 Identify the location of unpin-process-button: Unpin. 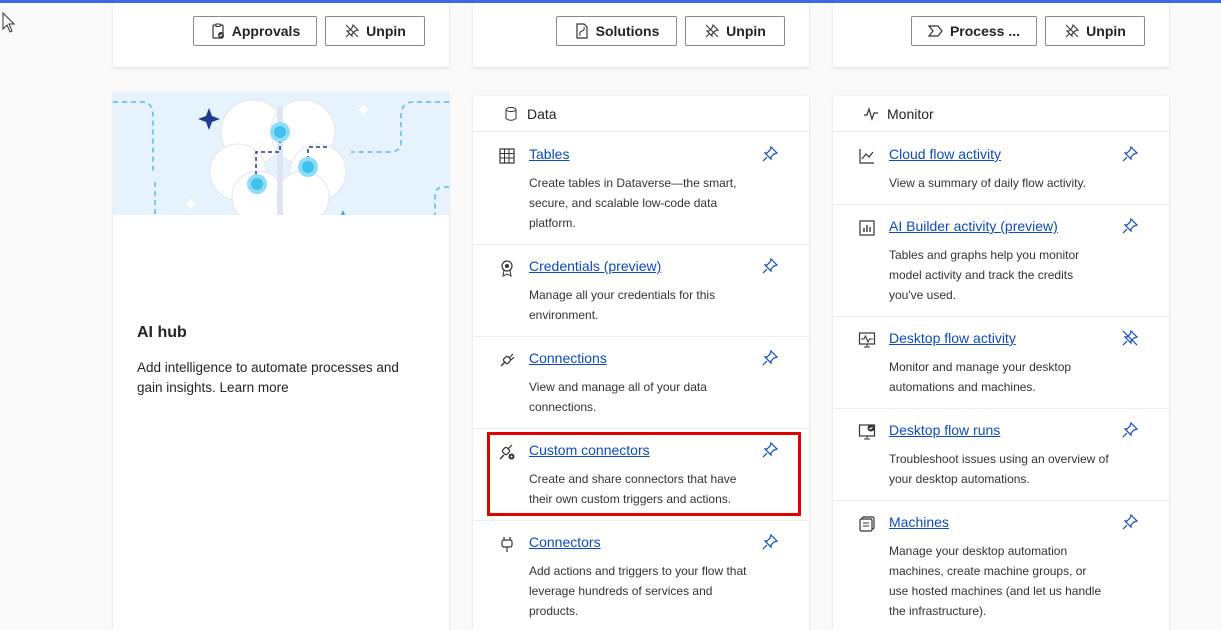
(1095, 31).